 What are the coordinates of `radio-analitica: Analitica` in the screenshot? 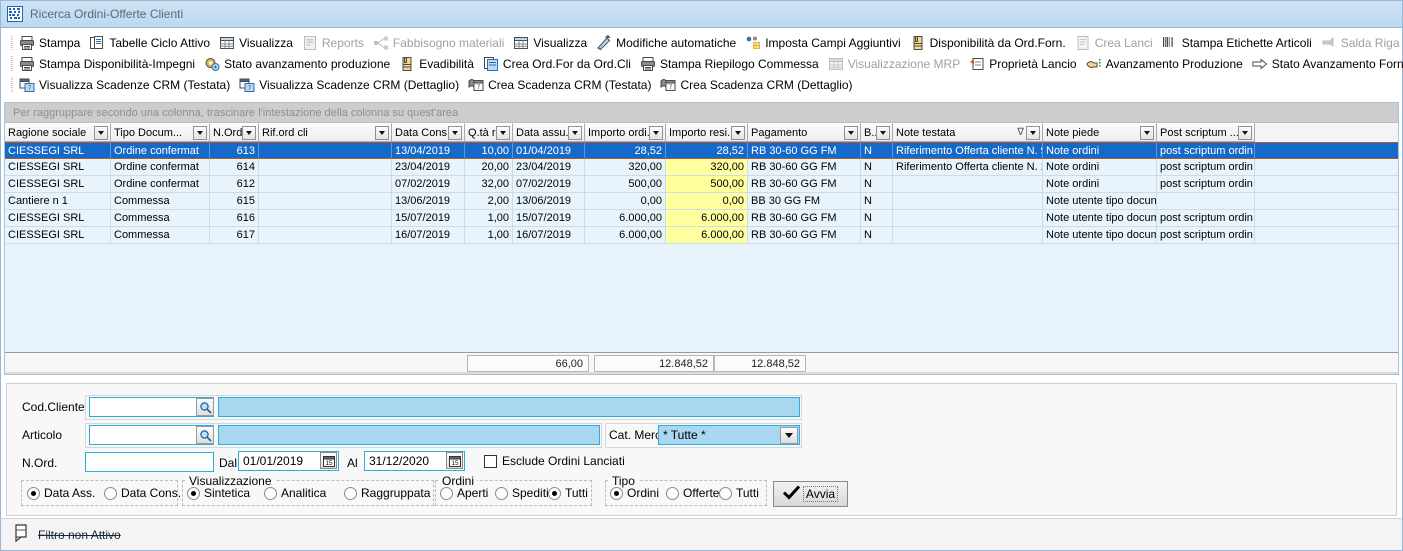 It's located at (295, 493).